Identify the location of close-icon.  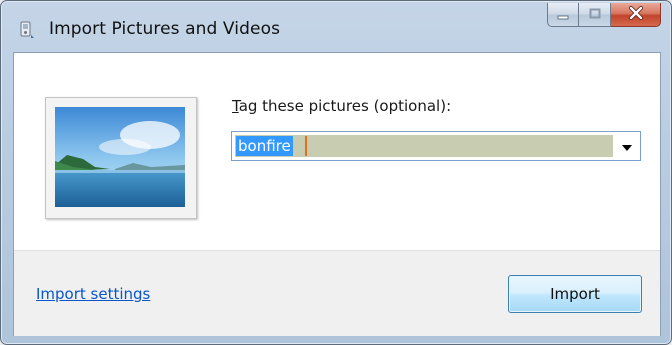
(636, 14).